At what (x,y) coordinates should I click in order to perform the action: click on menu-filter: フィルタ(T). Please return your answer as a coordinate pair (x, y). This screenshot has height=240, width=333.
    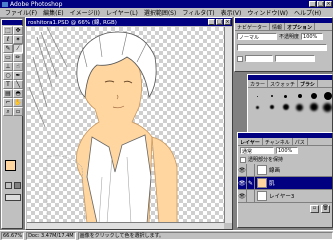
    Looking at the image, I should click on (198, 12).